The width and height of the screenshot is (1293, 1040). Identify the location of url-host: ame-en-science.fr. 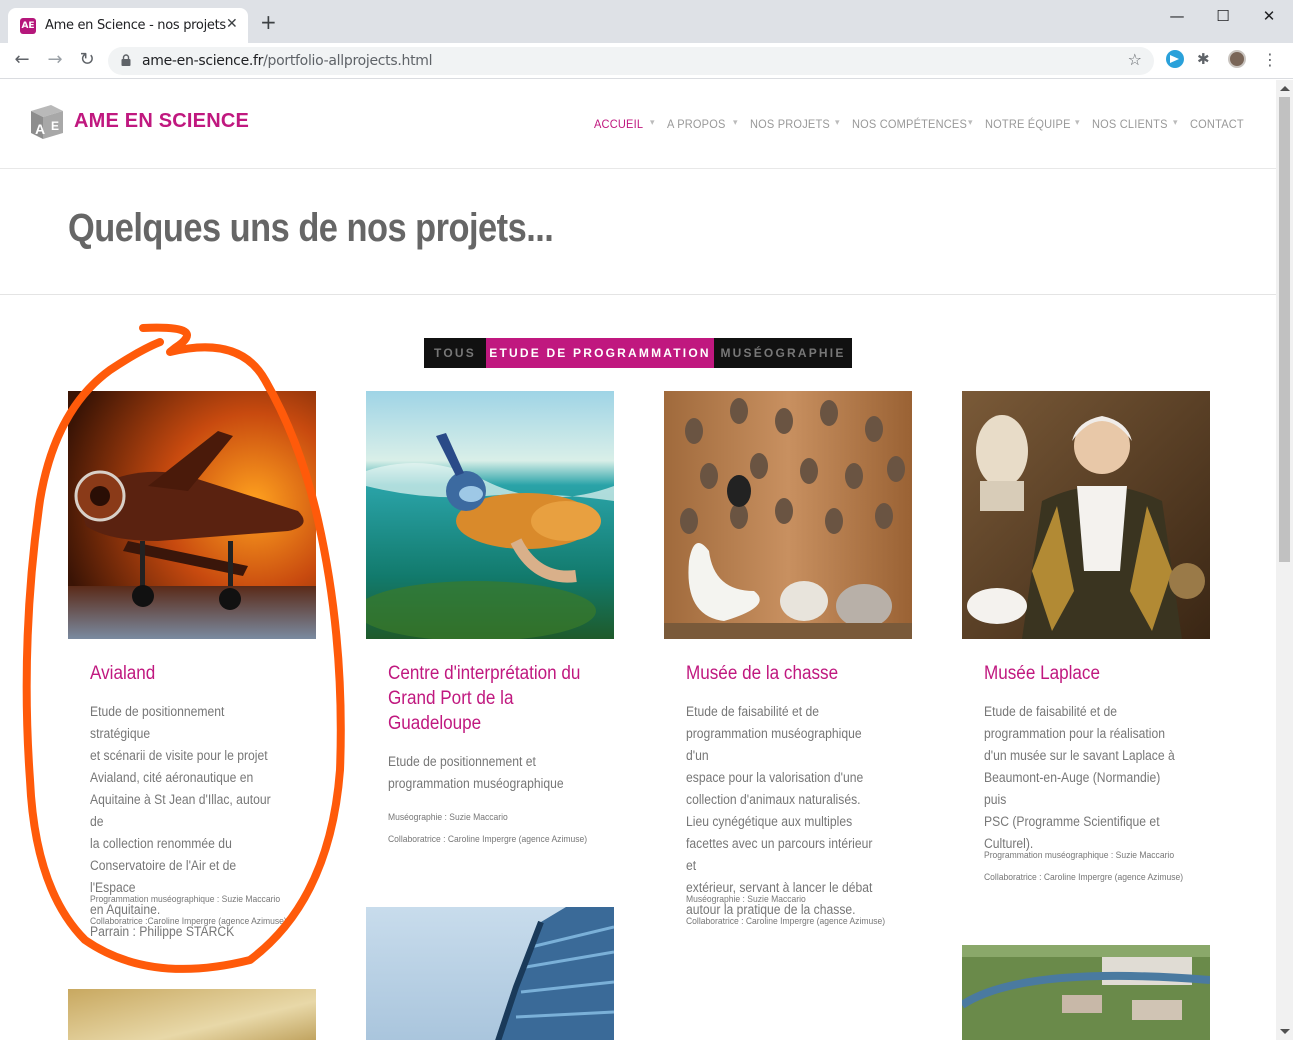
(203, 61).